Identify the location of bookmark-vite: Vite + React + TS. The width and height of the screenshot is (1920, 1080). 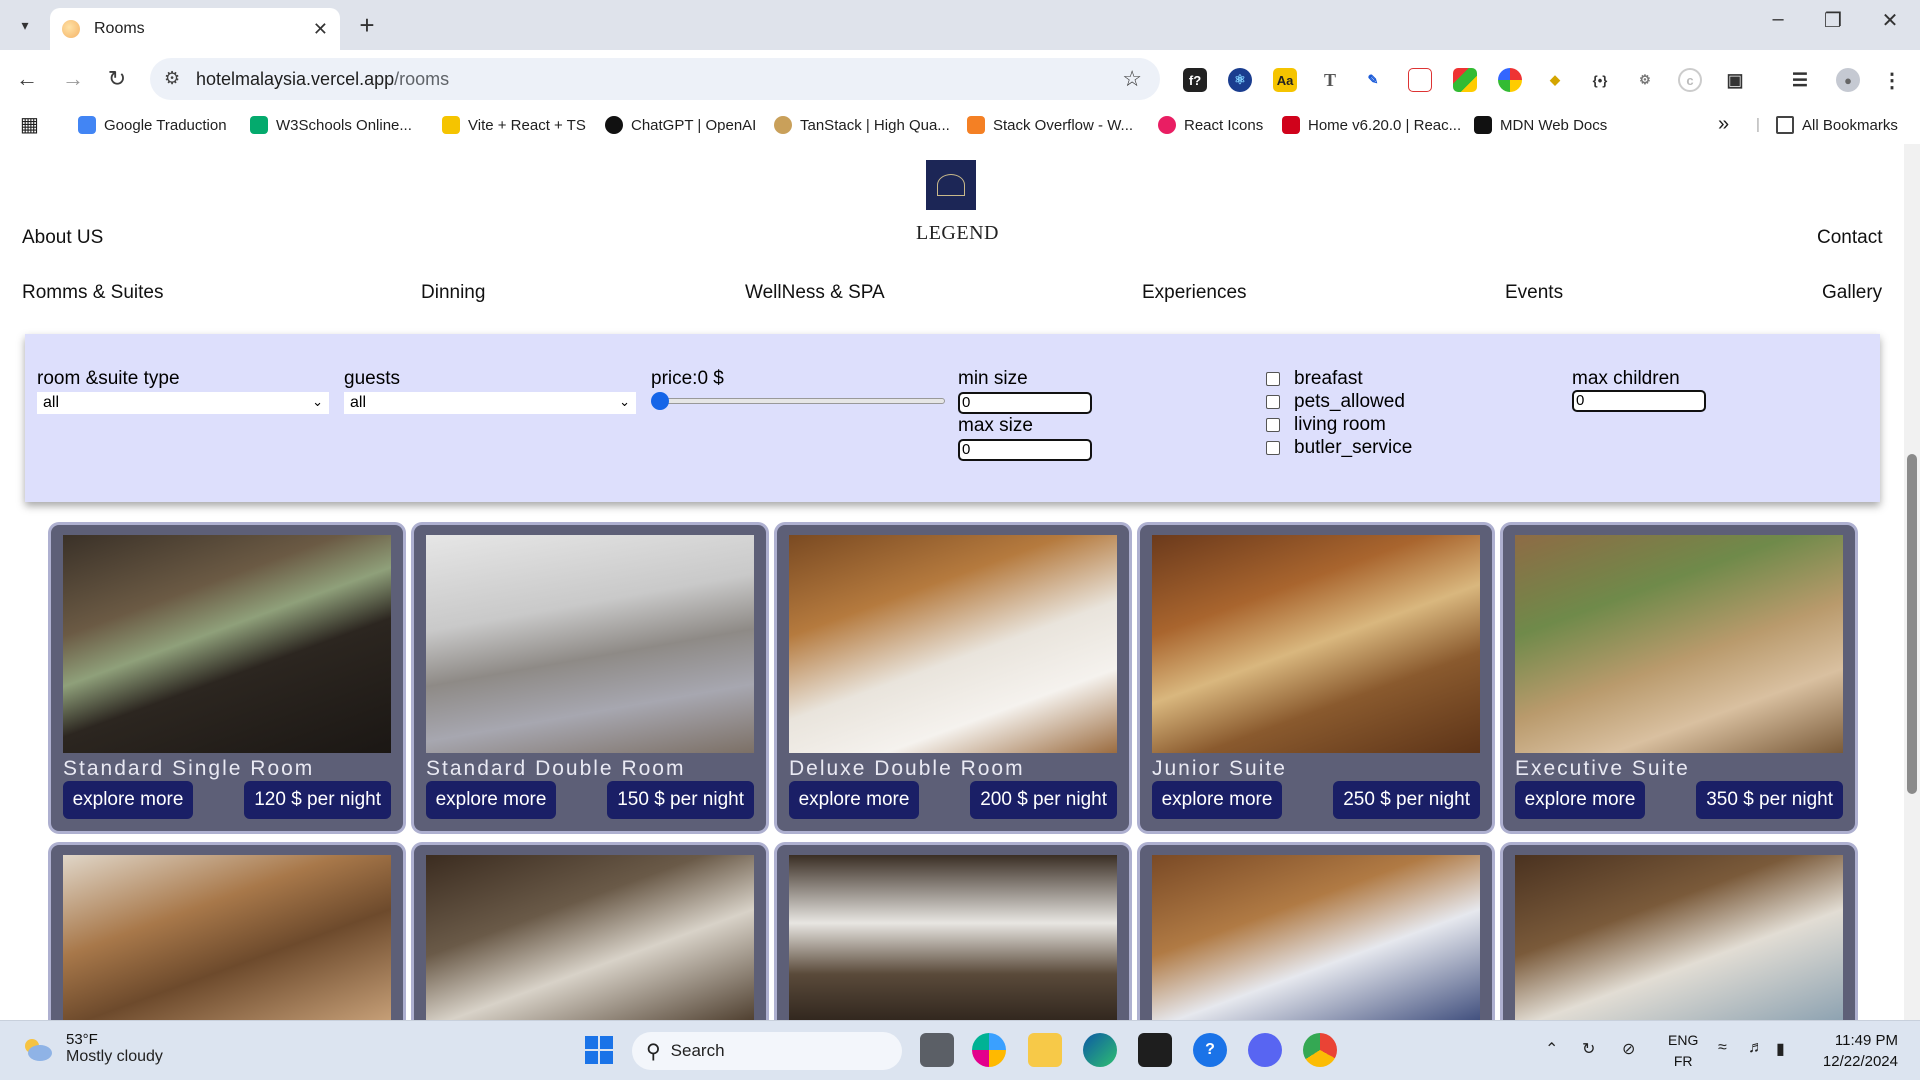
(514, 125).